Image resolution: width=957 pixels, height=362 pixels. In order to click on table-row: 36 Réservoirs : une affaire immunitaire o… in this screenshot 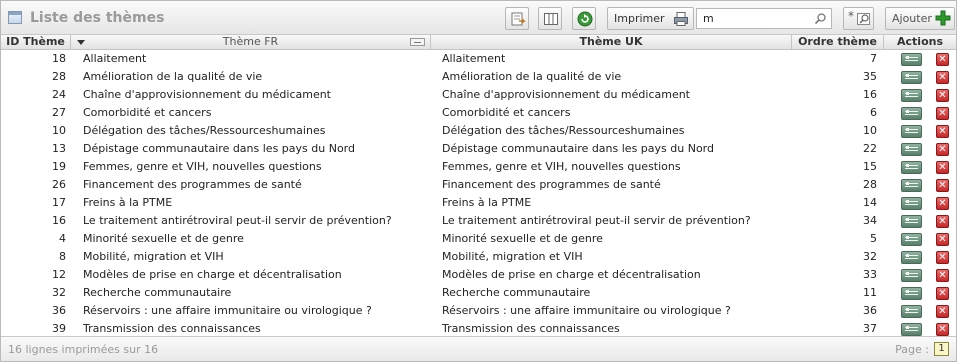, I will do `click(478, 311)`.